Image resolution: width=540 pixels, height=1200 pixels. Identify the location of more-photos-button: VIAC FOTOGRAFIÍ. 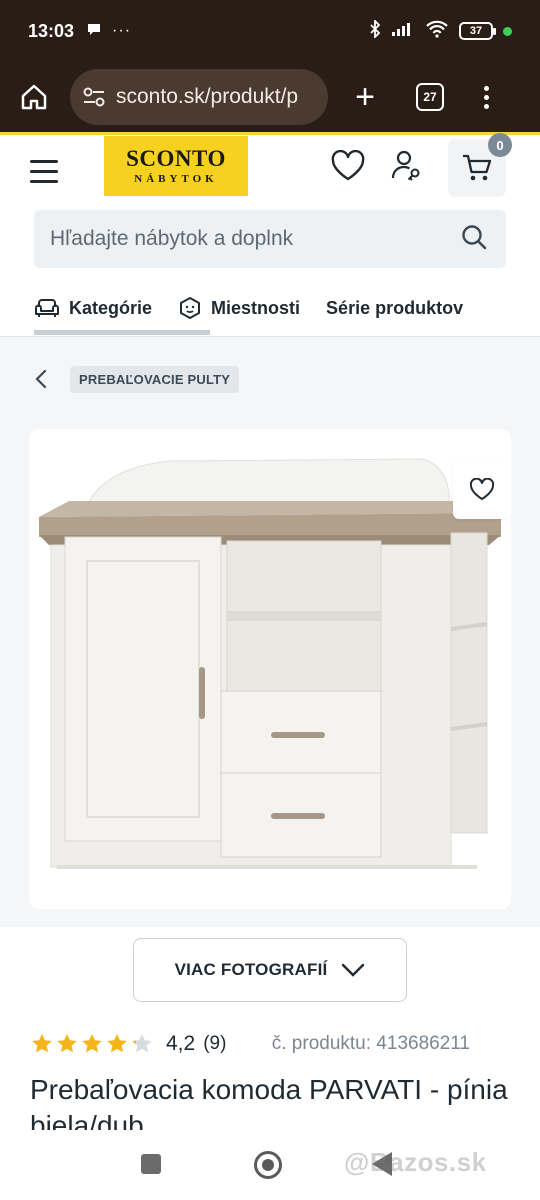
(270, 970).